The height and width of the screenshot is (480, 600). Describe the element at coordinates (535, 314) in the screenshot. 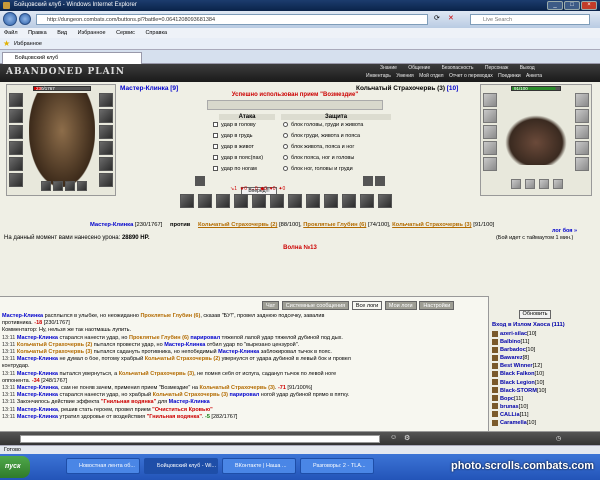

I see `refresh-button: Обновить` at that location.